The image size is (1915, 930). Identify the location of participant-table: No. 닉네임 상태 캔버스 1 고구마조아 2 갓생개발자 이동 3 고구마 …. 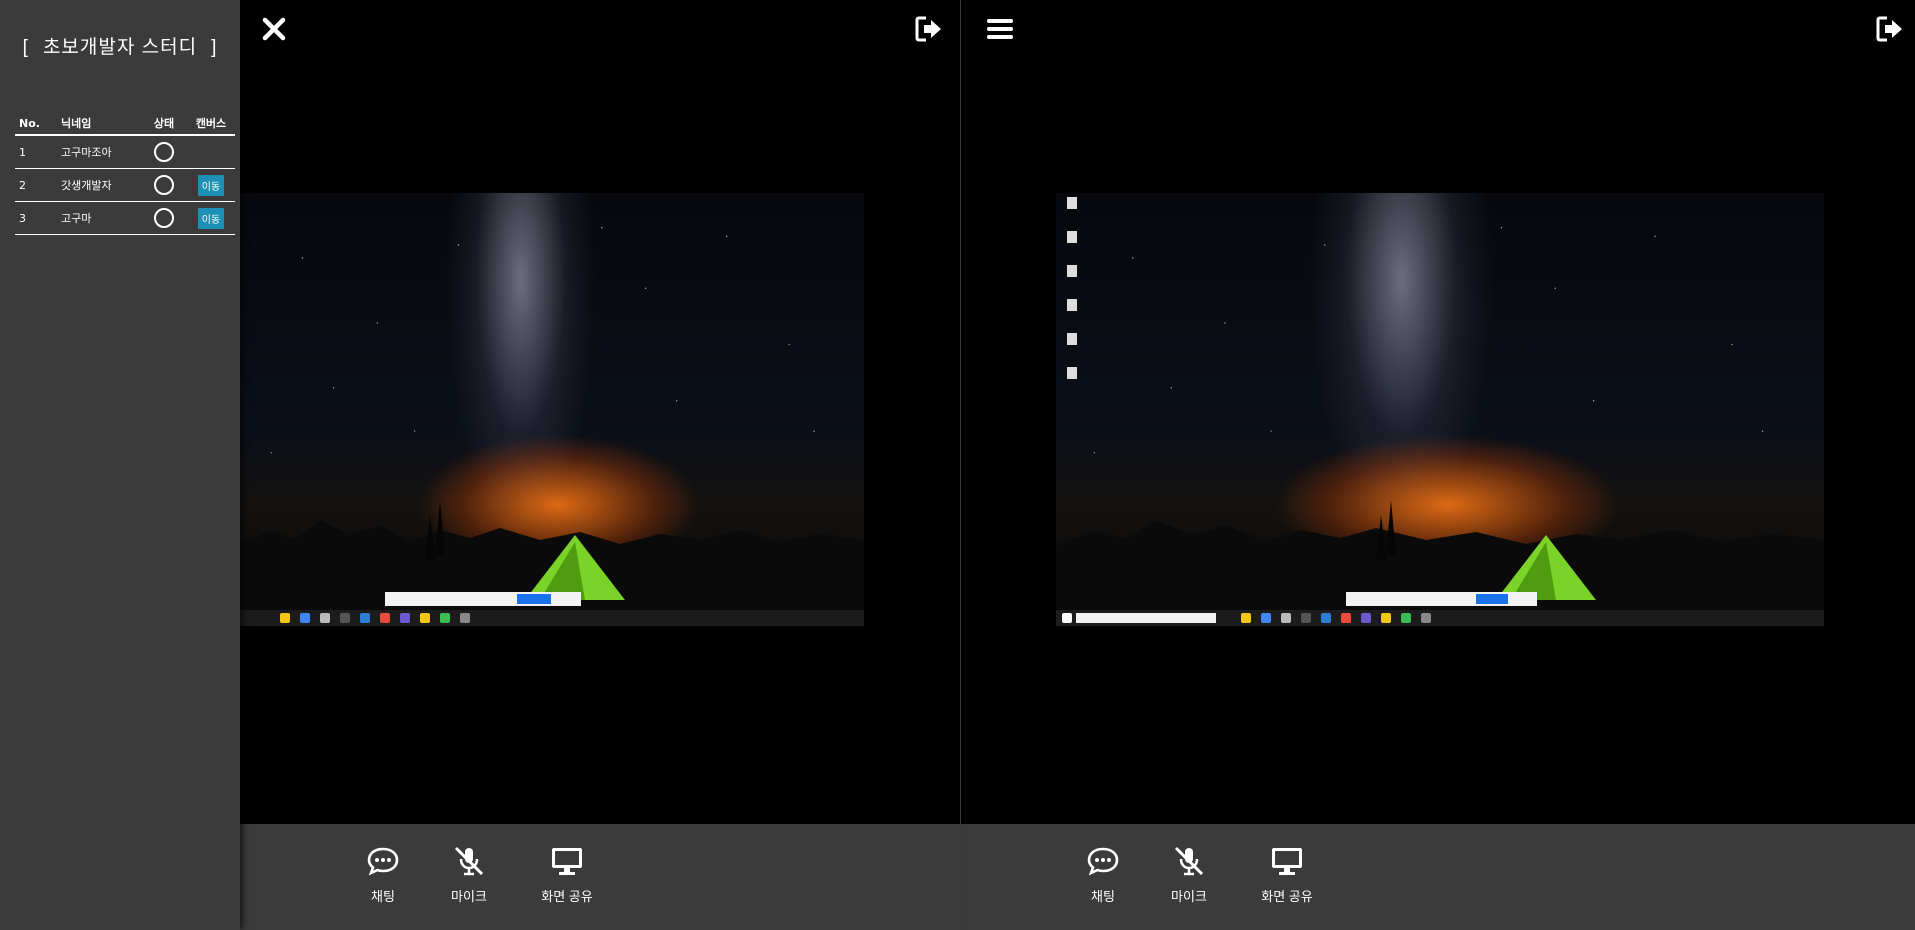
(125, 173).